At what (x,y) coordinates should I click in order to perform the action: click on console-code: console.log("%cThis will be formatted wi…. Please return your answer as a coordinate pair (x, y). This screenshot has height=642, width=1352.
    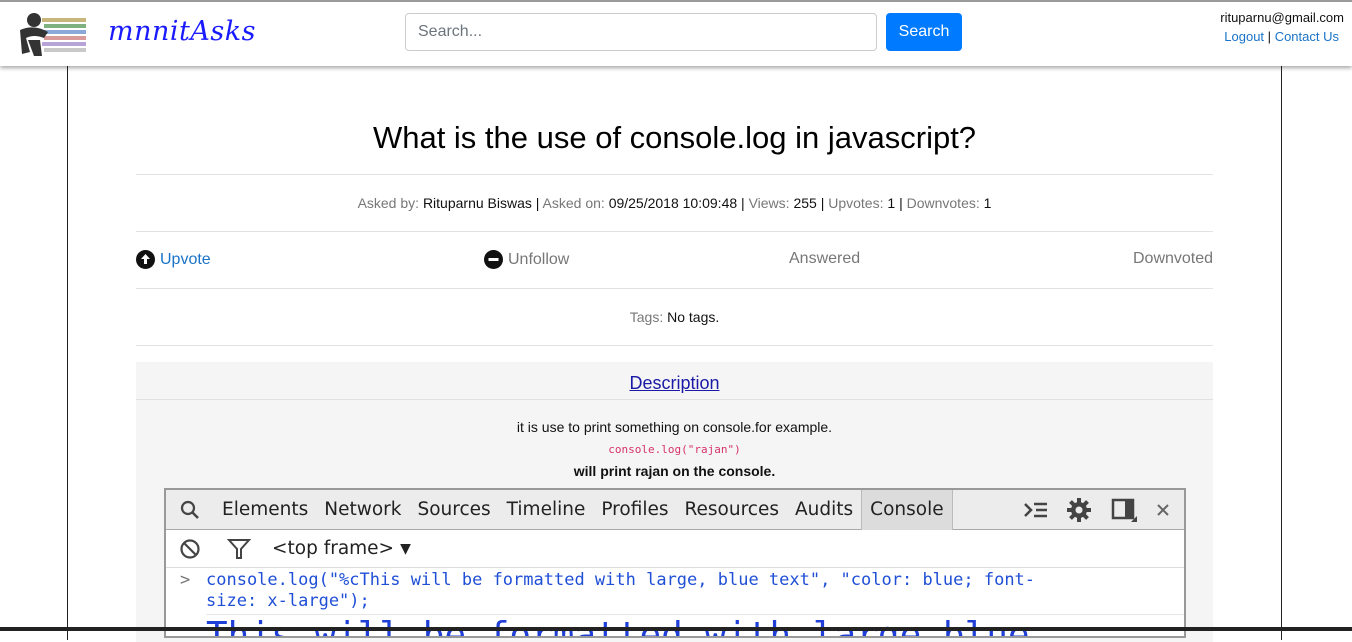
    Looking at the image, I should click on (681, 591).